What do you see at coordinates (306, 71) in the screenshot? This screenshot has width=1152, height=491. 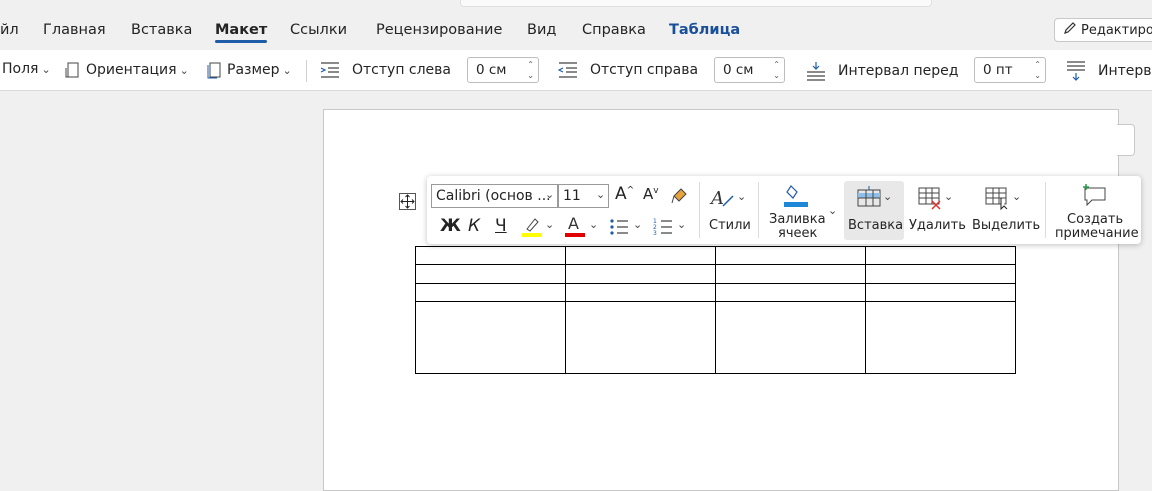 I see `ribbon-divider` at bounding box center [306, 71].